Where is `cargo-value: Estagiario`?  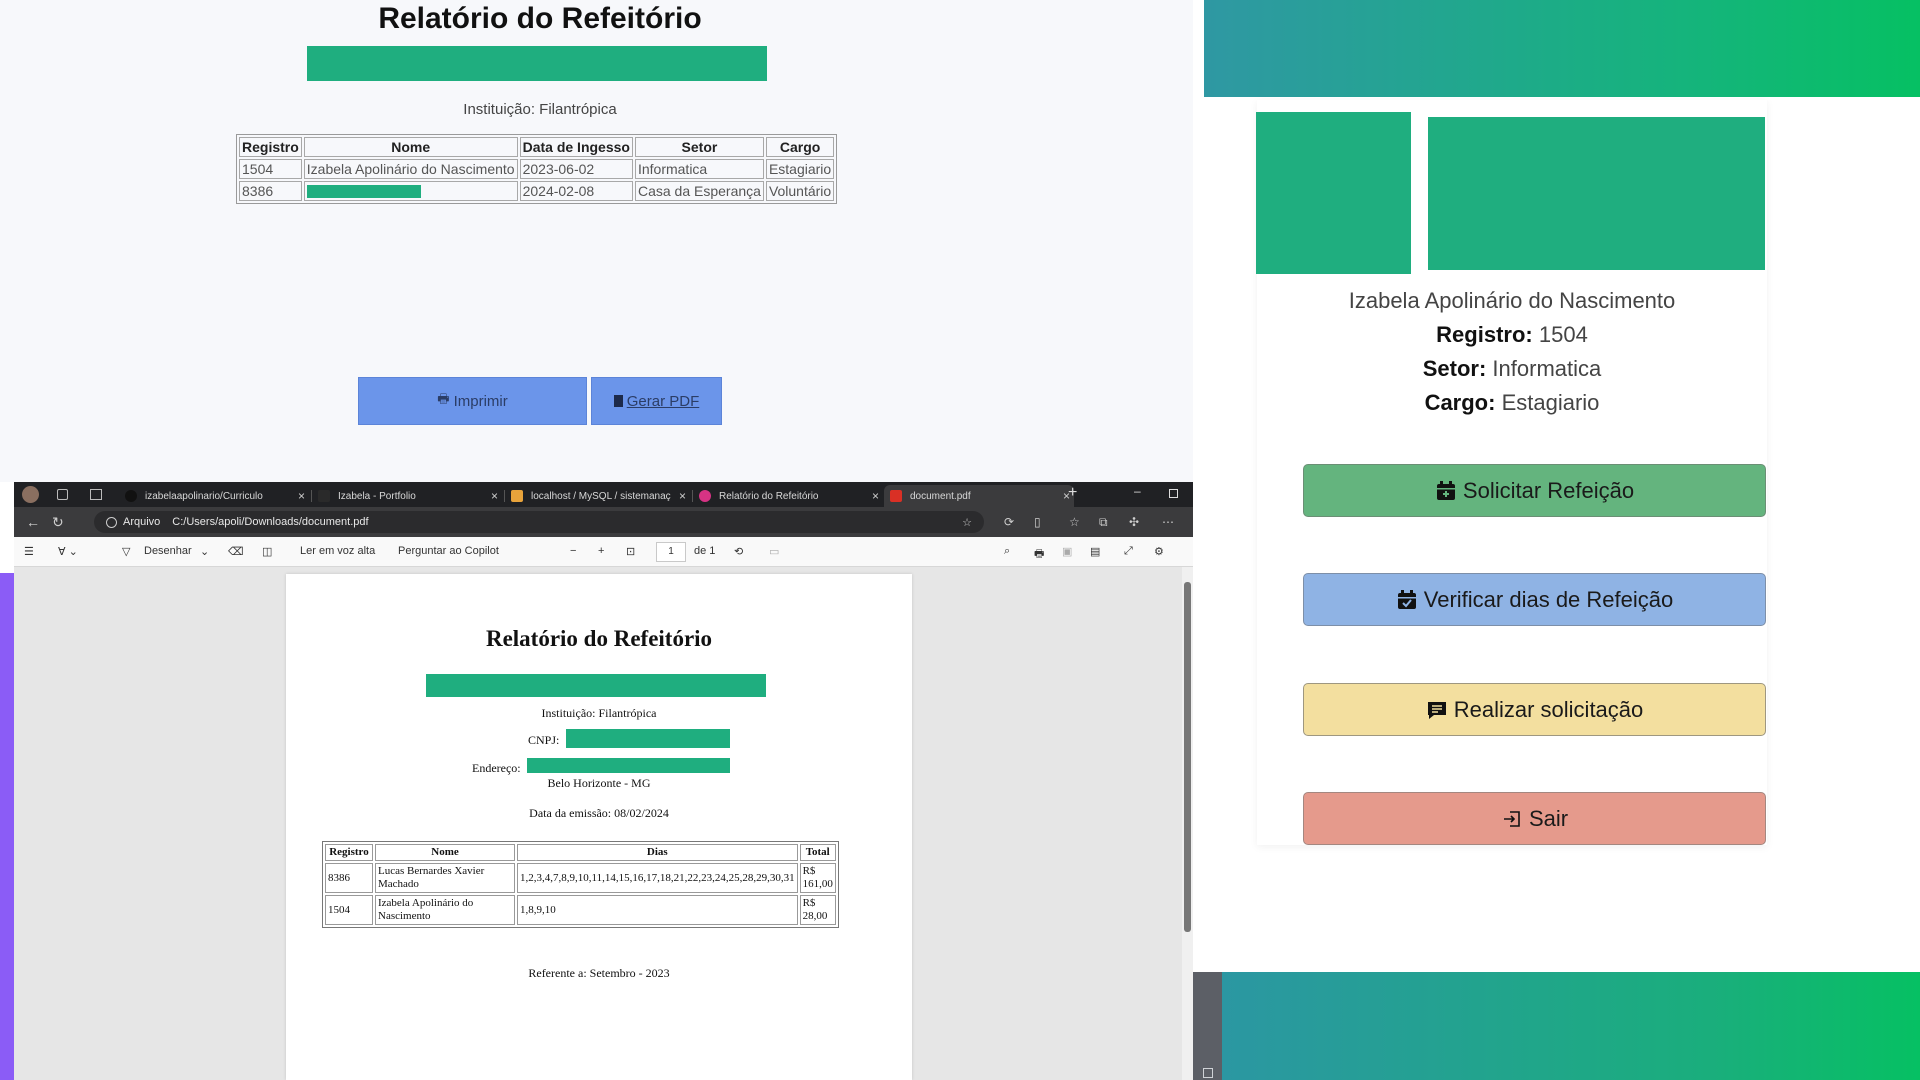 cargo-value: Estagiario is located at coordinates (1550, 402).